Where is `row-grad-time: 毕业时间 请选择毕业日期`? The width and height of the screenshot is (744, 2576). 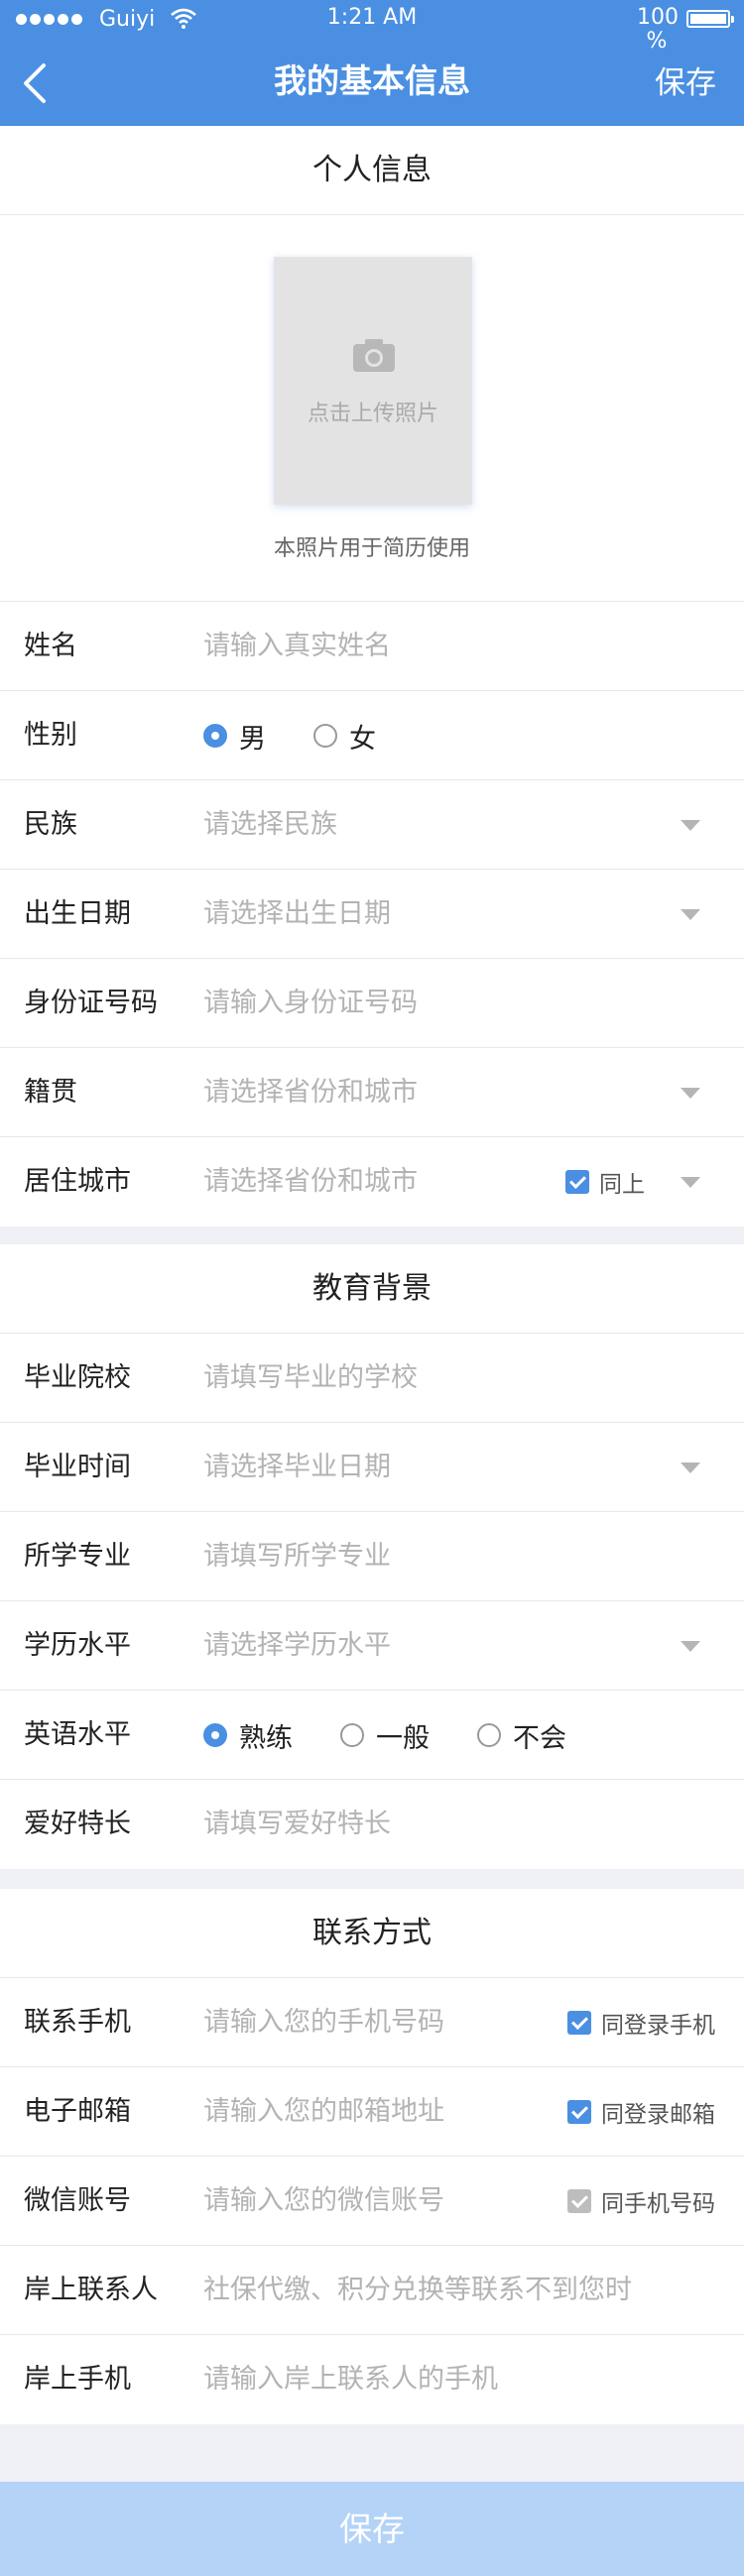 row-grad-time: 毕业时间 请选择毕业日期 is located at coordinates (372, 1467).